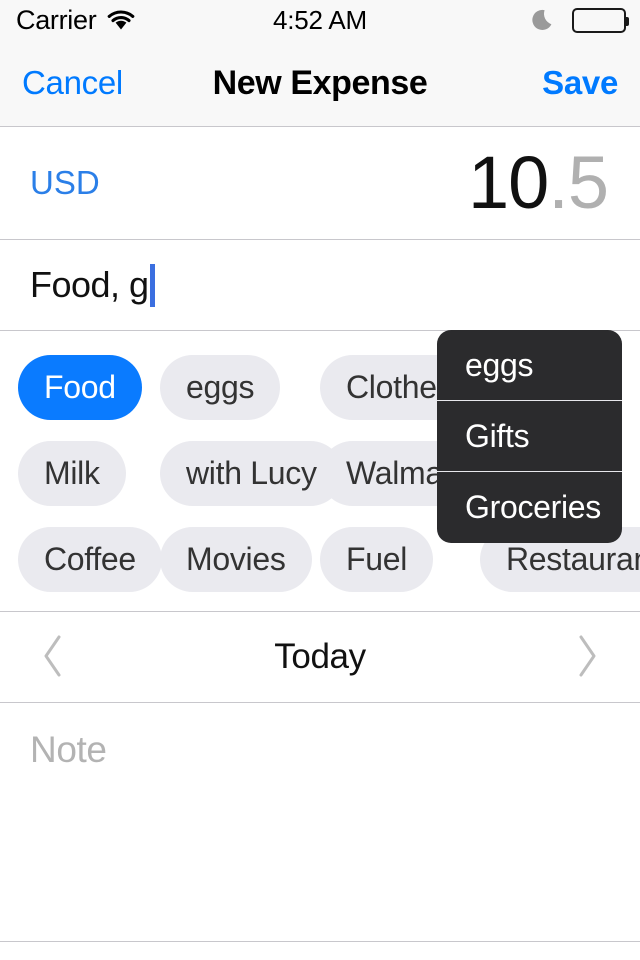 The image size is (640, 960). Describe the element at coordinates (320, 951) in the screenshot. I see `bottom-spacer` at that location.